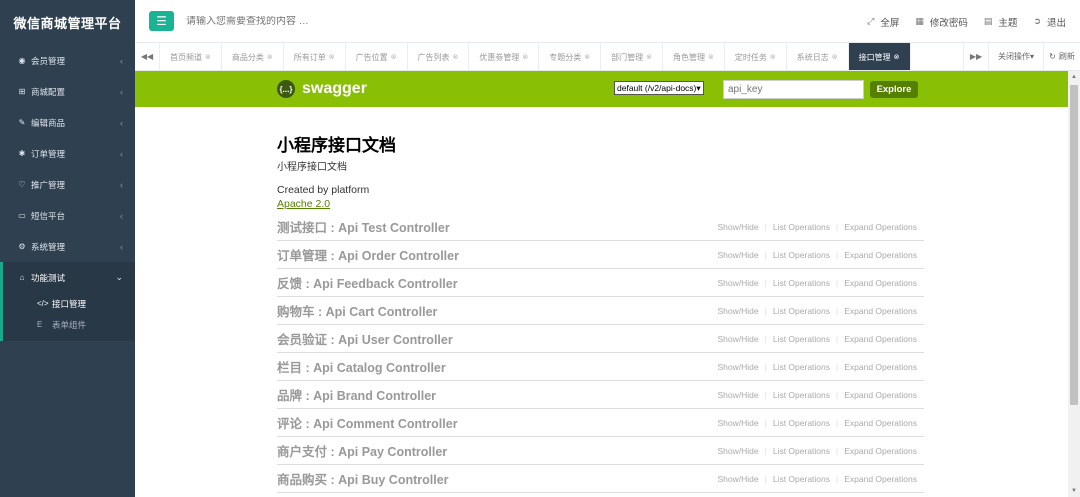 This screenshot has width=1080, height=497. I want to click on resource-name: 评论 : Api Comment Controller, so click(367, 422).